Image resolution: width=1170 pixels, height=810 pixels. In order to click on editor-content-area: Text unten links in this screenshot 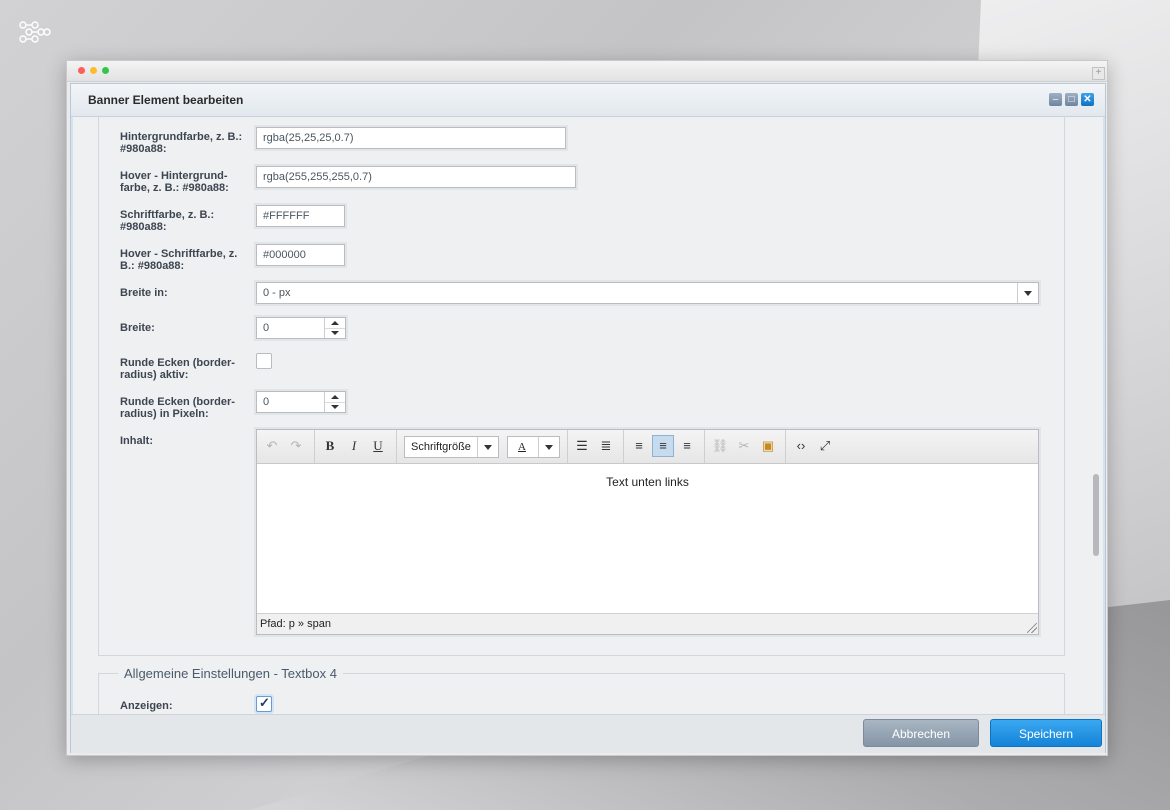, I will do `click(647, 538)`.